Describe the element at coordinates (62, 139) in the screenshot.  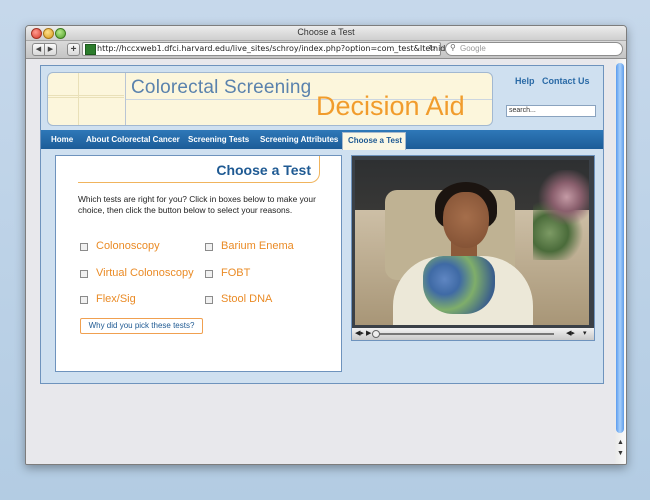
I see `nav-home: Home` at that location.